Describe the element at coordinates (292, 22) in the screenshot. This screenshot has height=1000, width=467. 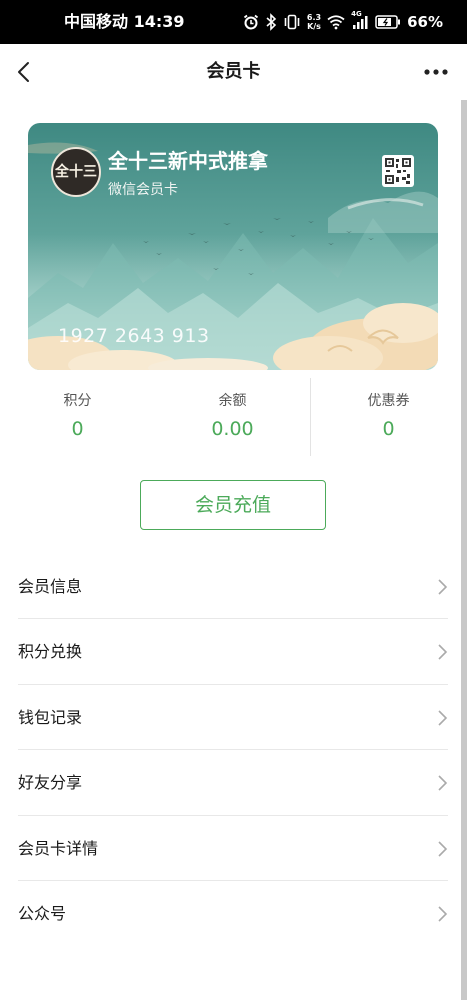
I see `vibrate-icon` at that location.